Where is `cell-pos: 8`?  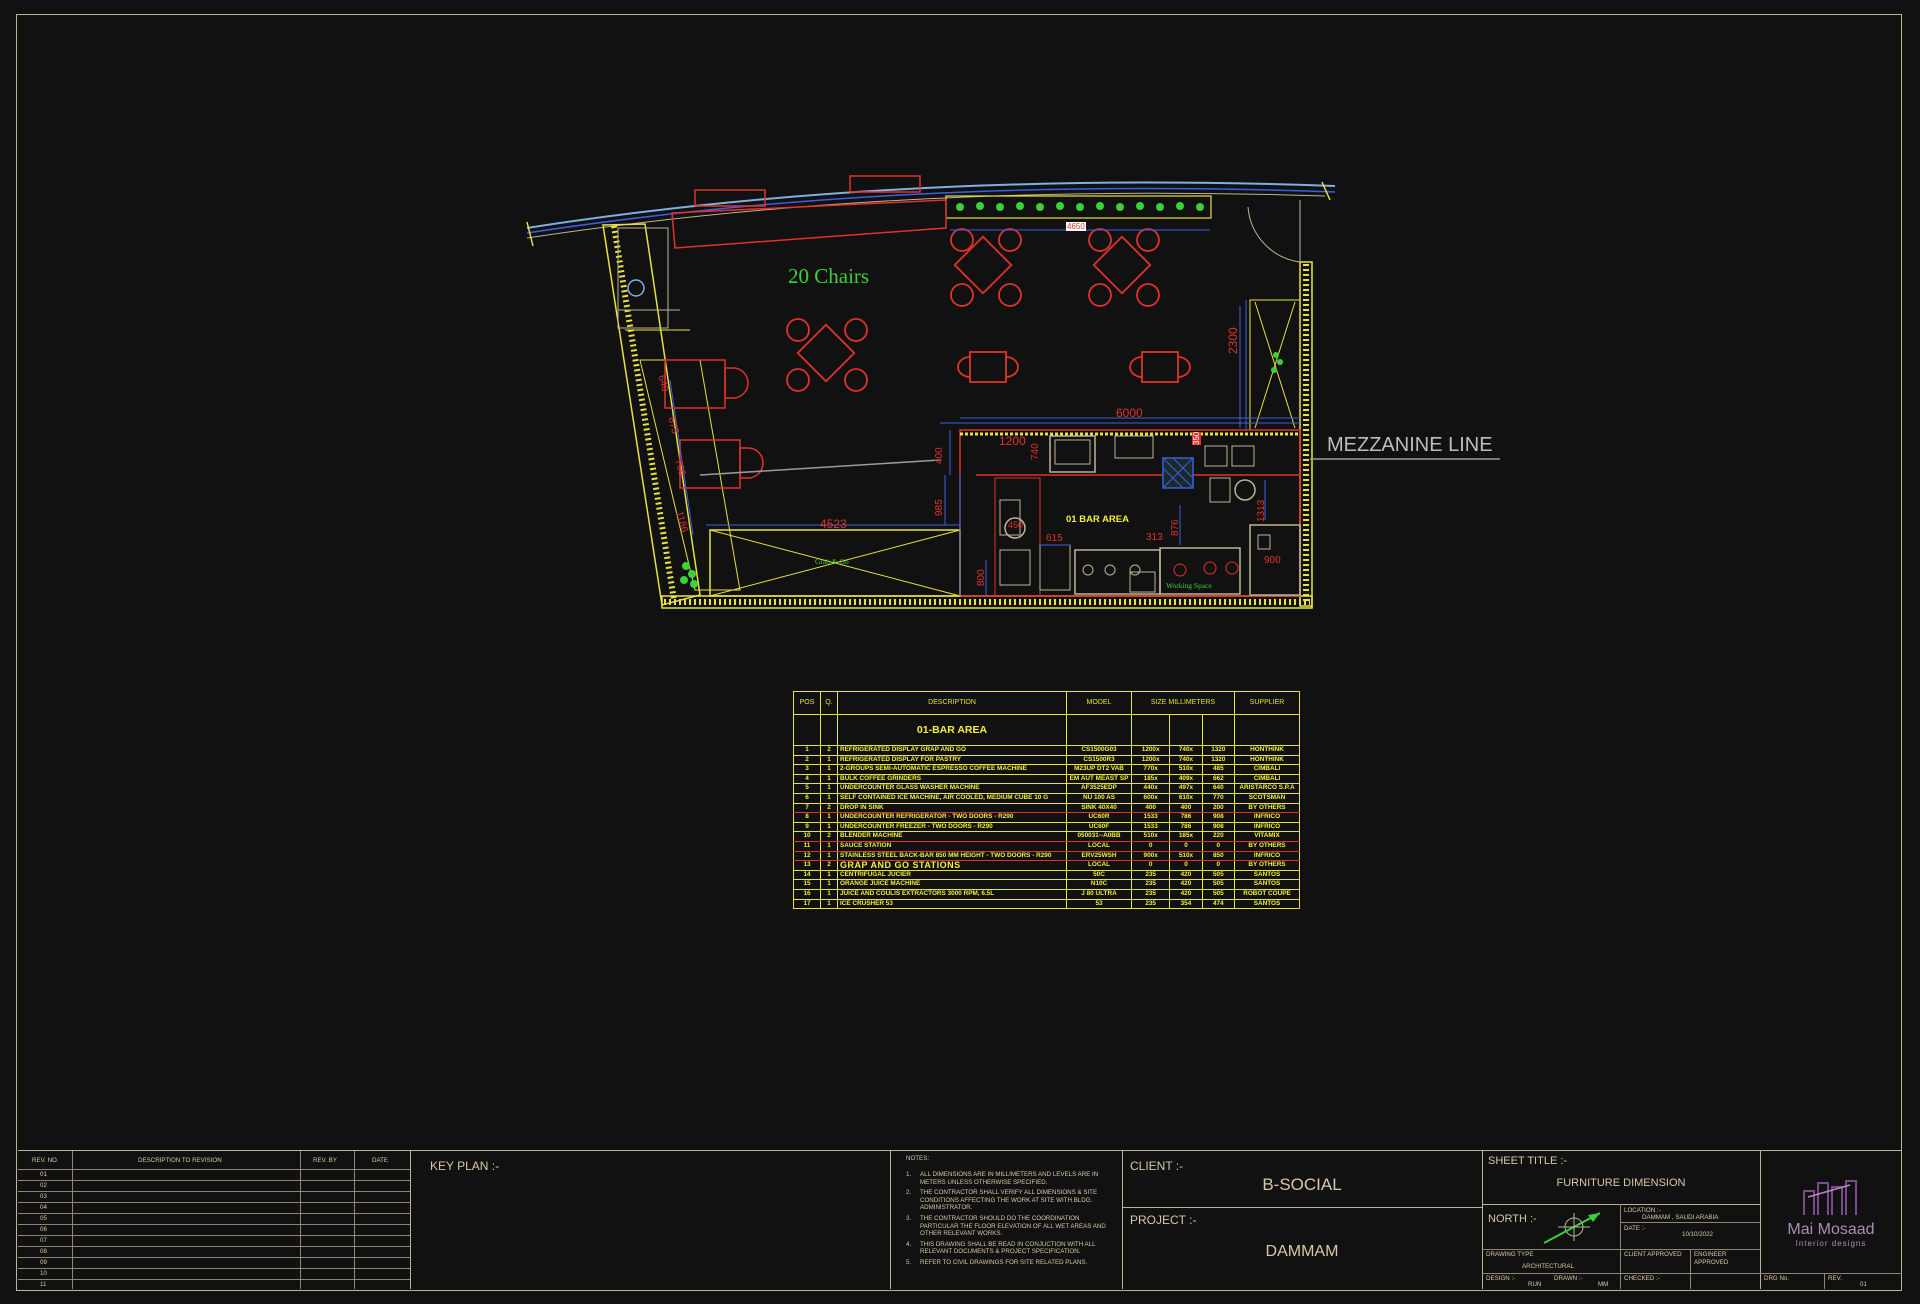 cell-pos: 8 is located at coordinates (807, 817).